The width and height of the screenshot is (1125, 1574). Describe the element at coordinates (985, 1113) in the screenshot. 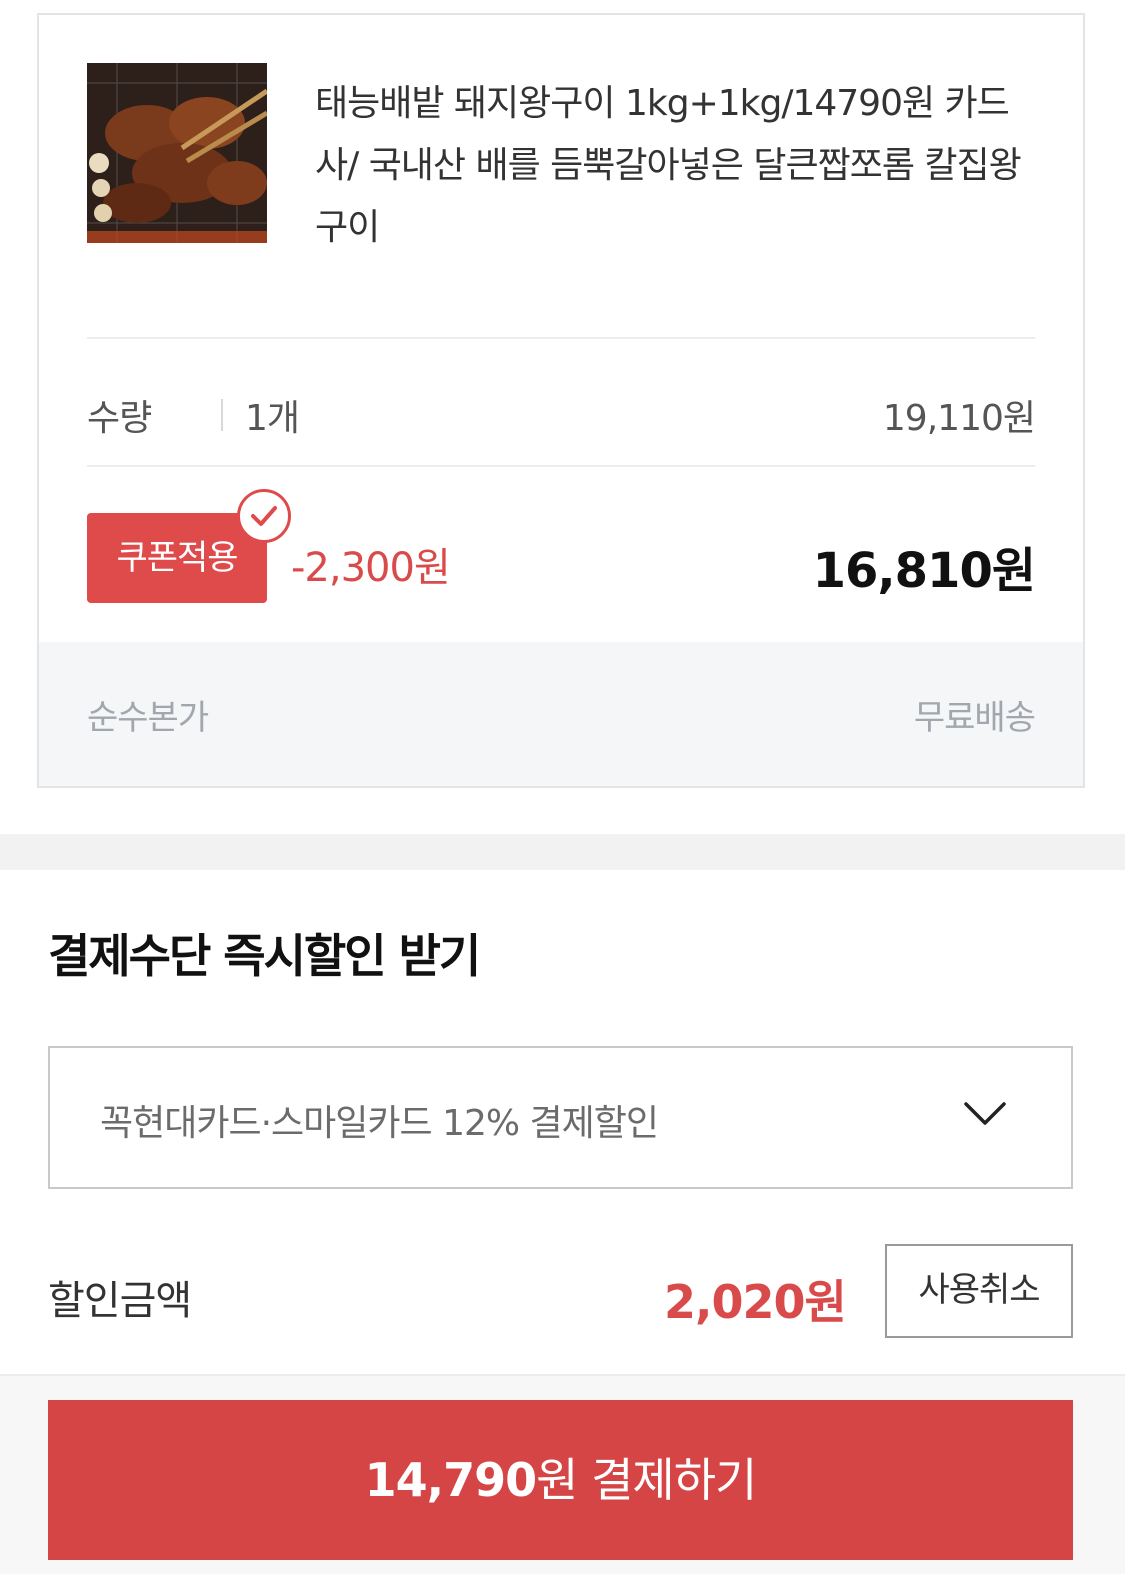

I see `chevron-down-icon` at that location.